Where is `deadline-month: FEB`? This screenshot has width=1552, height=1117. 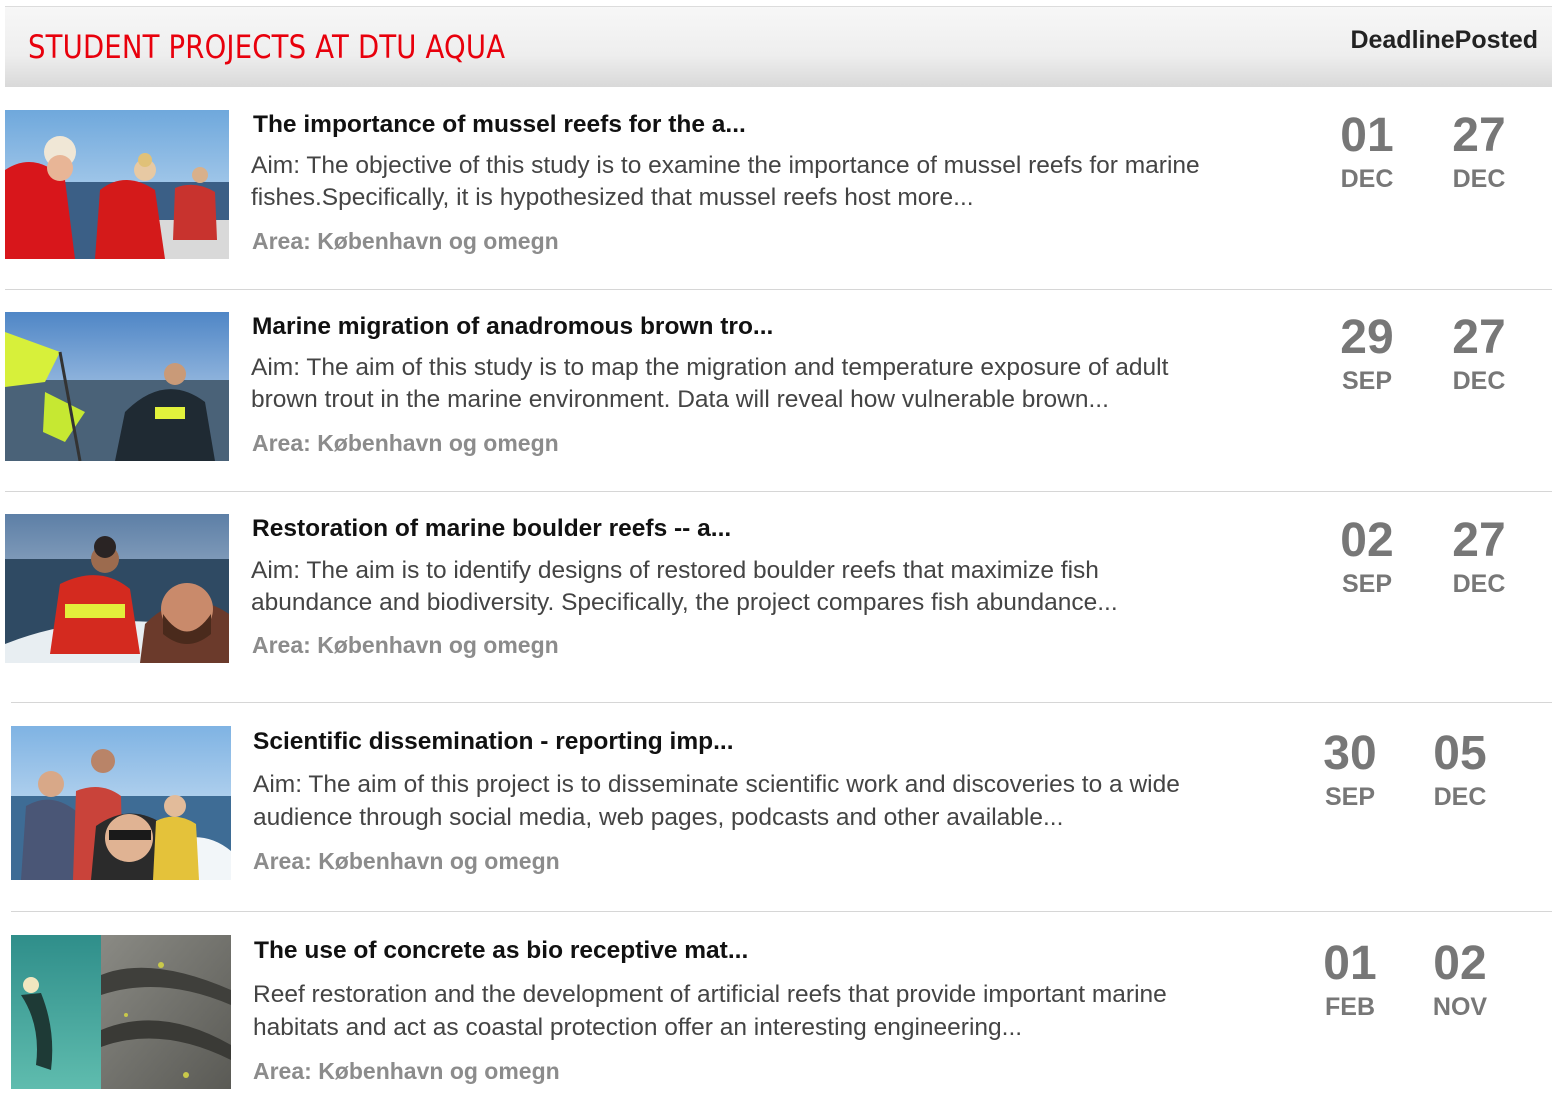 deadline-month: FEB is located at coordinates (1350, 1007).